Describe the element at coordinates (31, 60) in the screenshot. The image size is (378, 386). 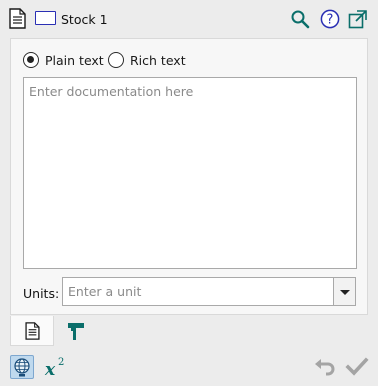
I see `radio-circle-checked` at that location.